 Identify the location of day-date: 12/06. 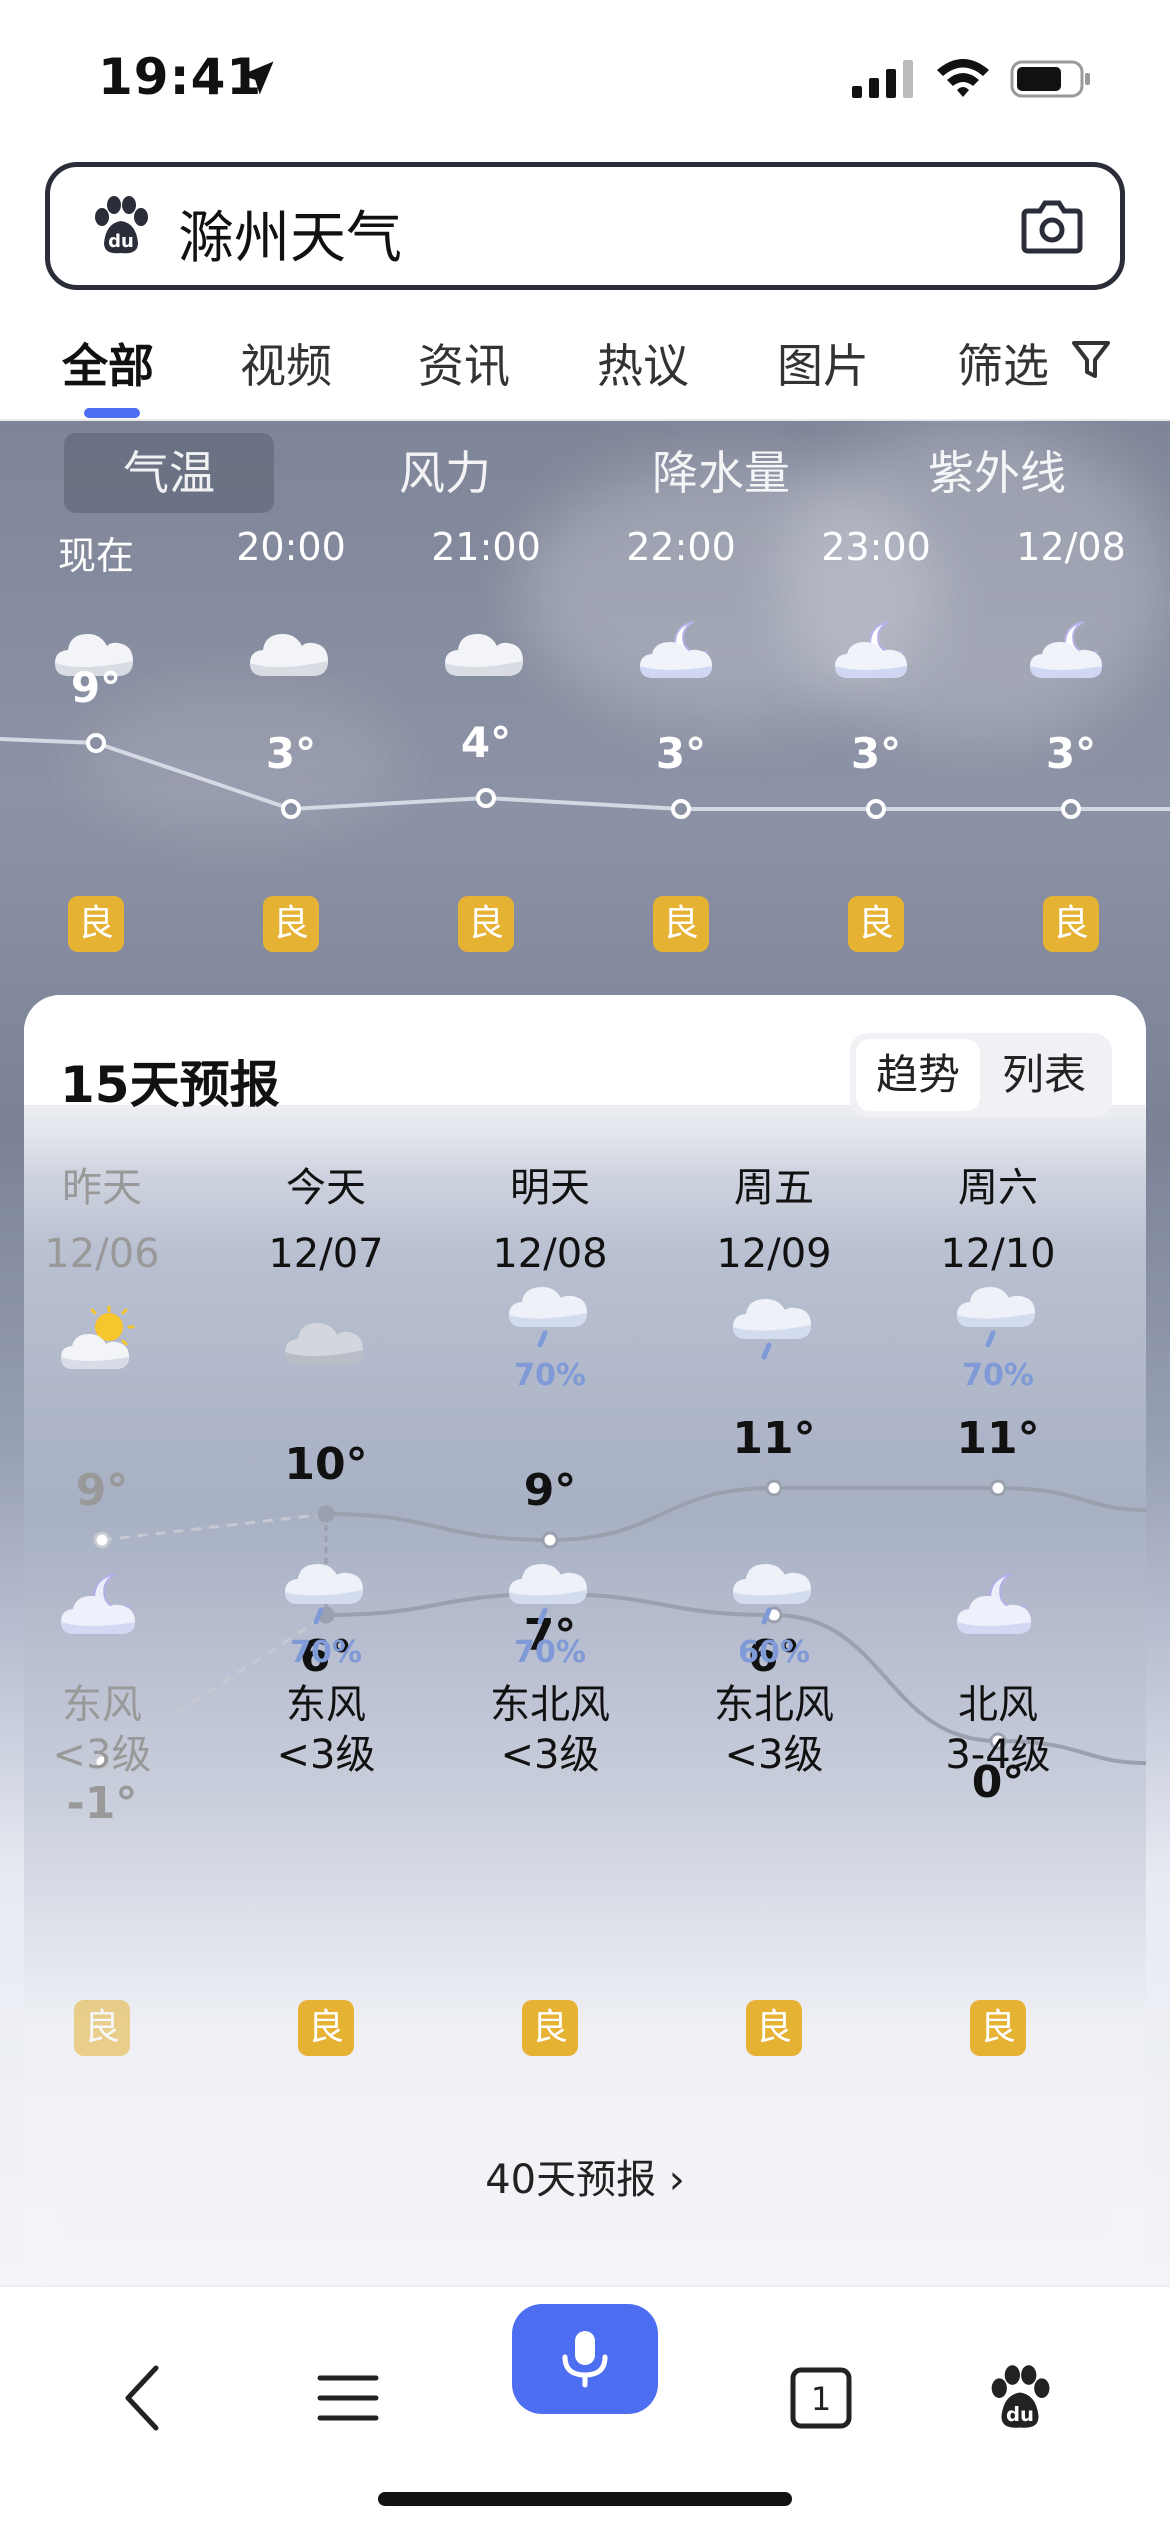
(102, 1254).